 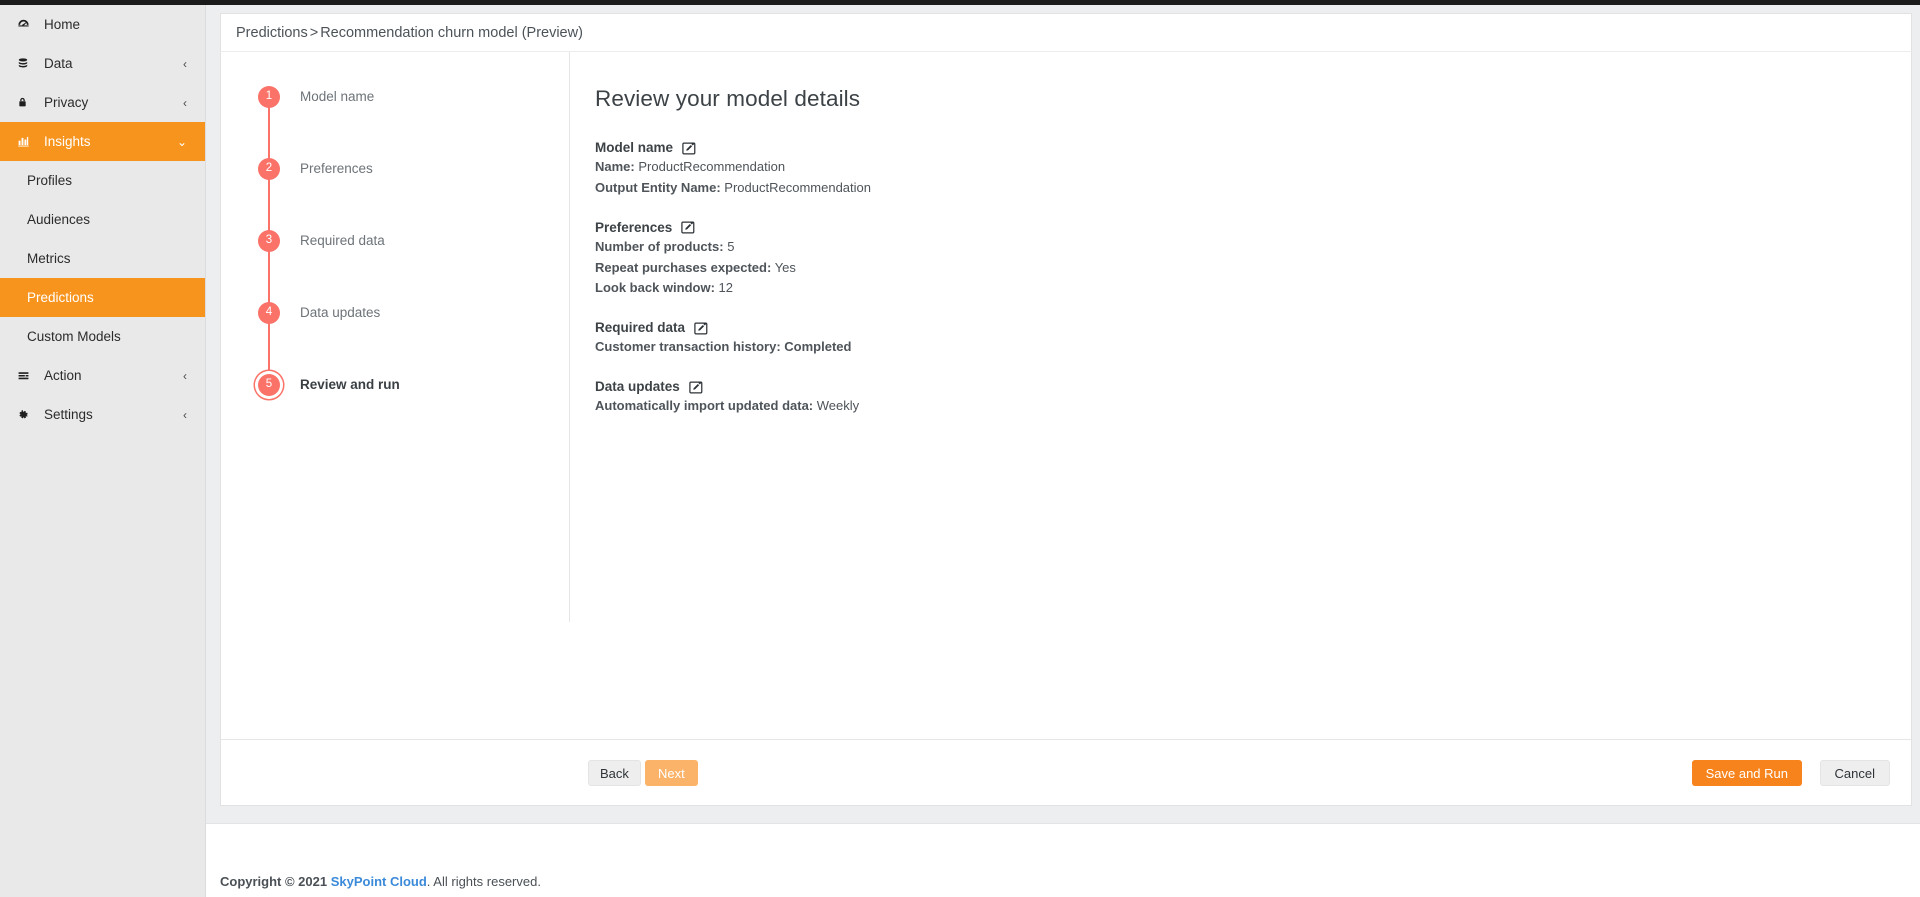 What do you see at coordinates (1045, 327) in the screenshot?
I see `detail-section-header: Required data` at bounding box center [1045, 327].